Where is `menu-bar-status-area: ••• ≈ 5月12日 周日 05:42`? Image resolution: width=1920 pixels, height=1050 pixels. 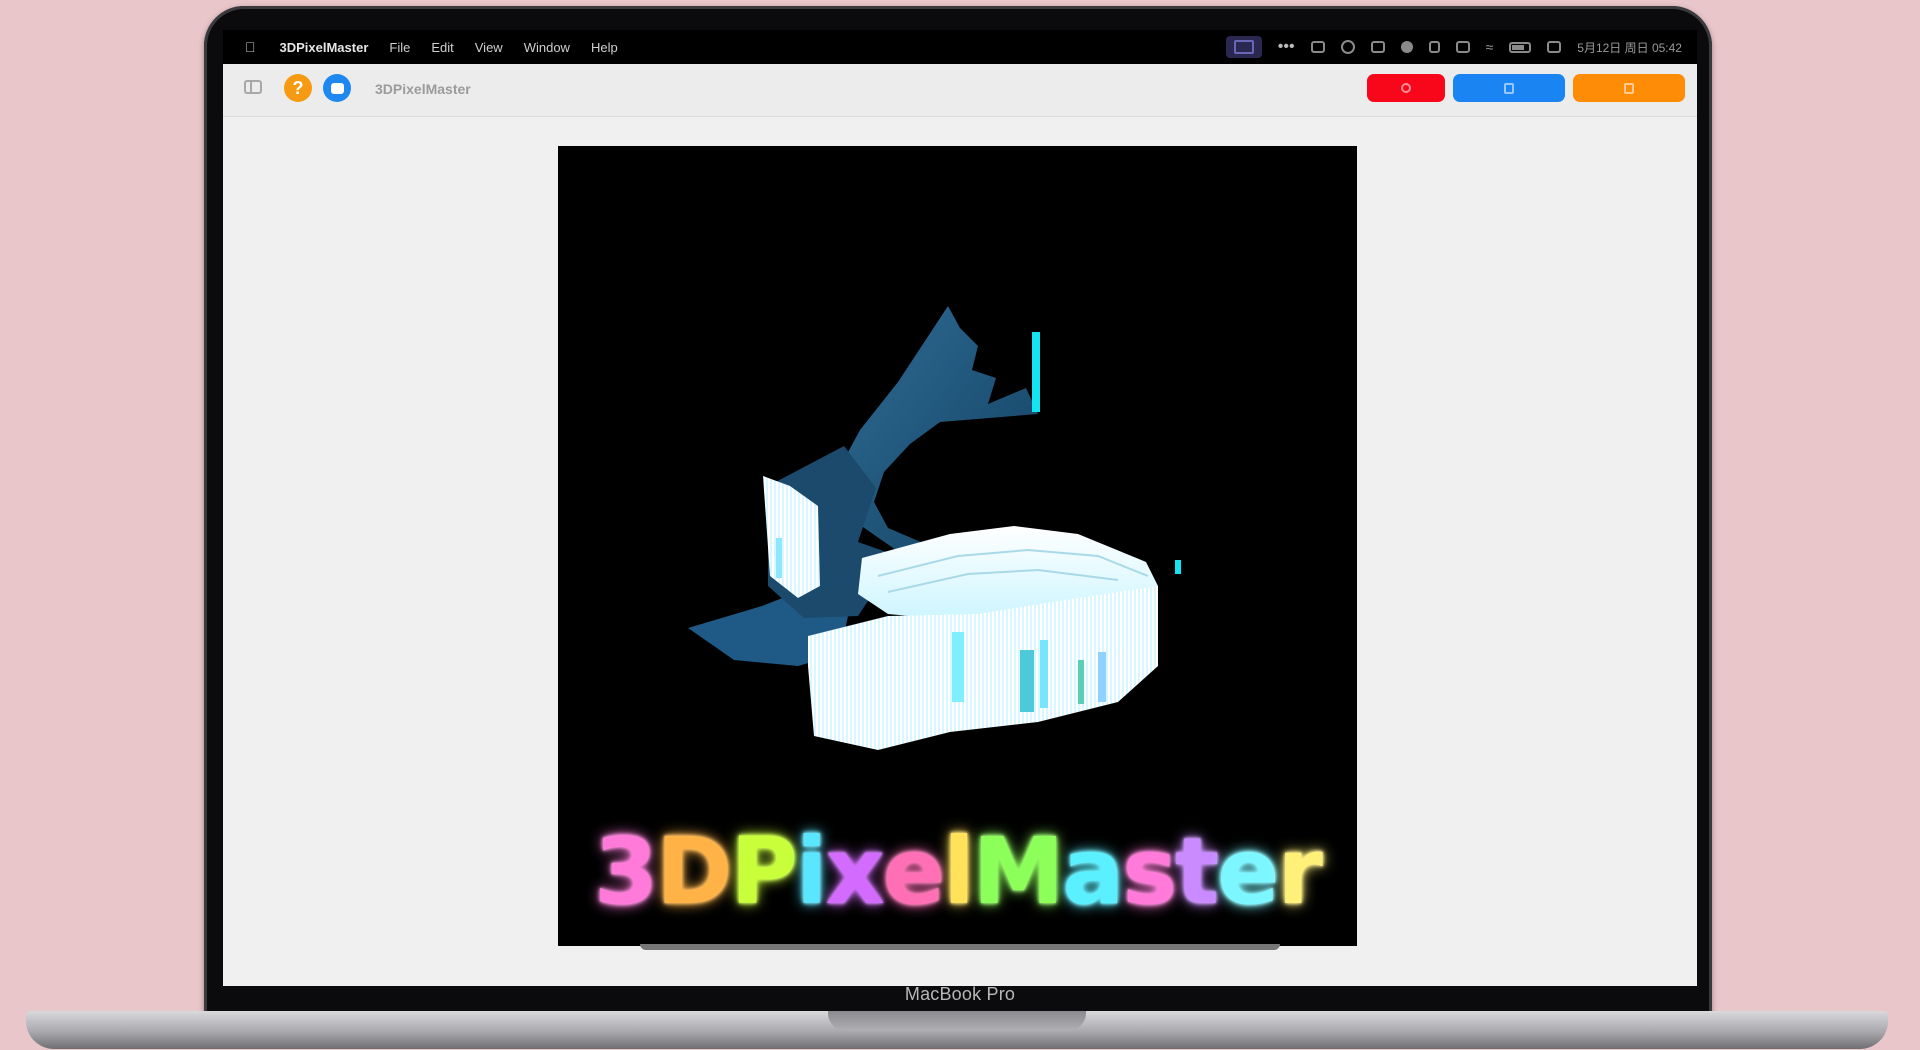
menu-bar-status-area: ••• ≈ 5月12日 周日 05:42 is located at coordinates (1453, 47).